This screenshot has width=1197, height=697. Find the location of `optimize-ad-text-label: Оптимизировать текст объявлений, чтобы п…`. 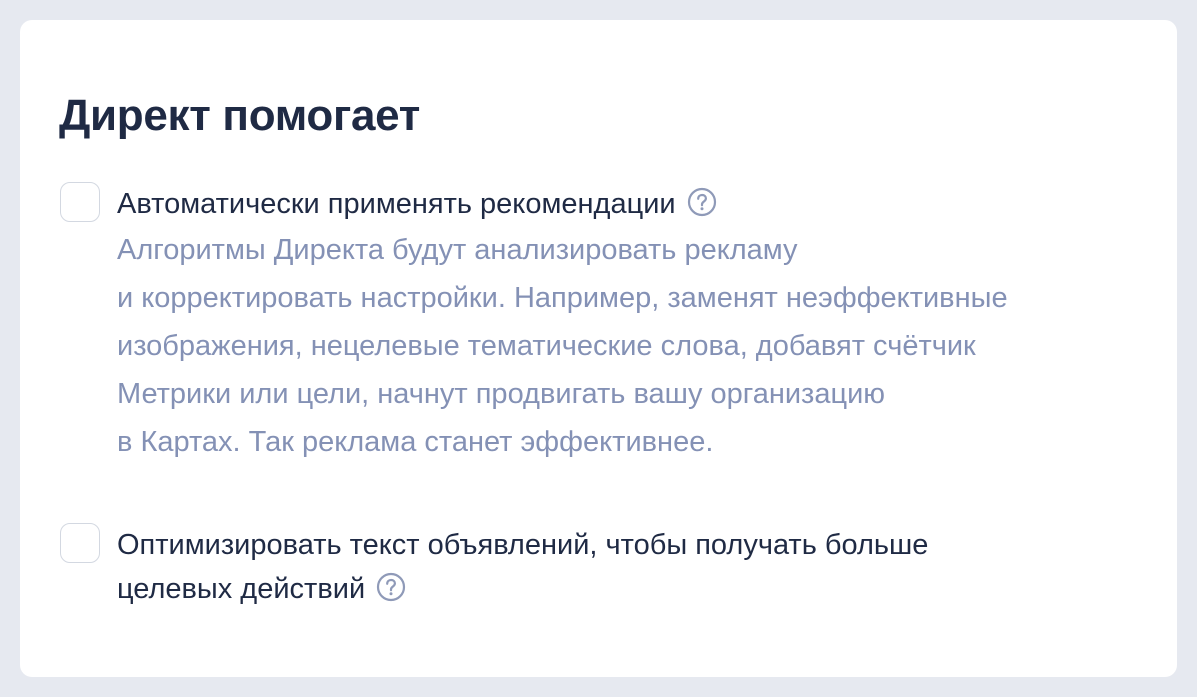

optimize-ad-text-label: Оптимизировать текст объявлений, чтобы п… is located at coordinates (597, 567).